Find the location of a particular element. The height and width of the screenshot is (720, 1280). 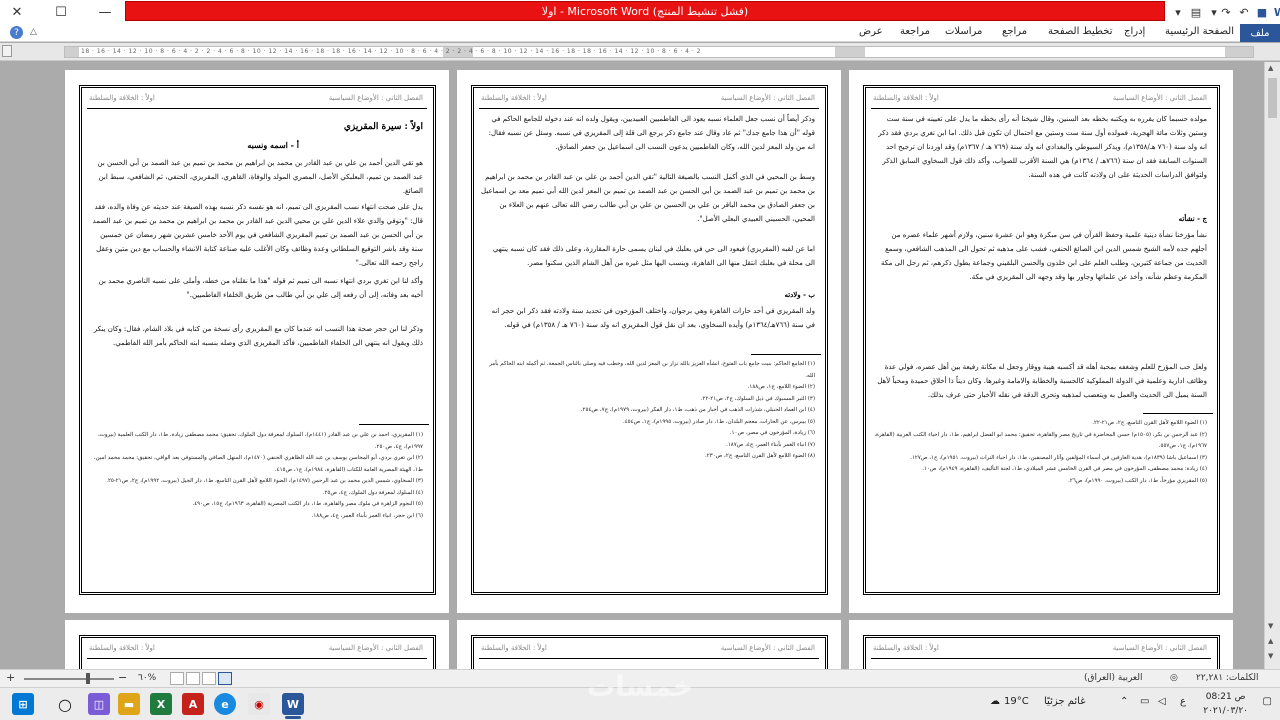

network-icon: ▭ is located at coordinates (1144, 701).